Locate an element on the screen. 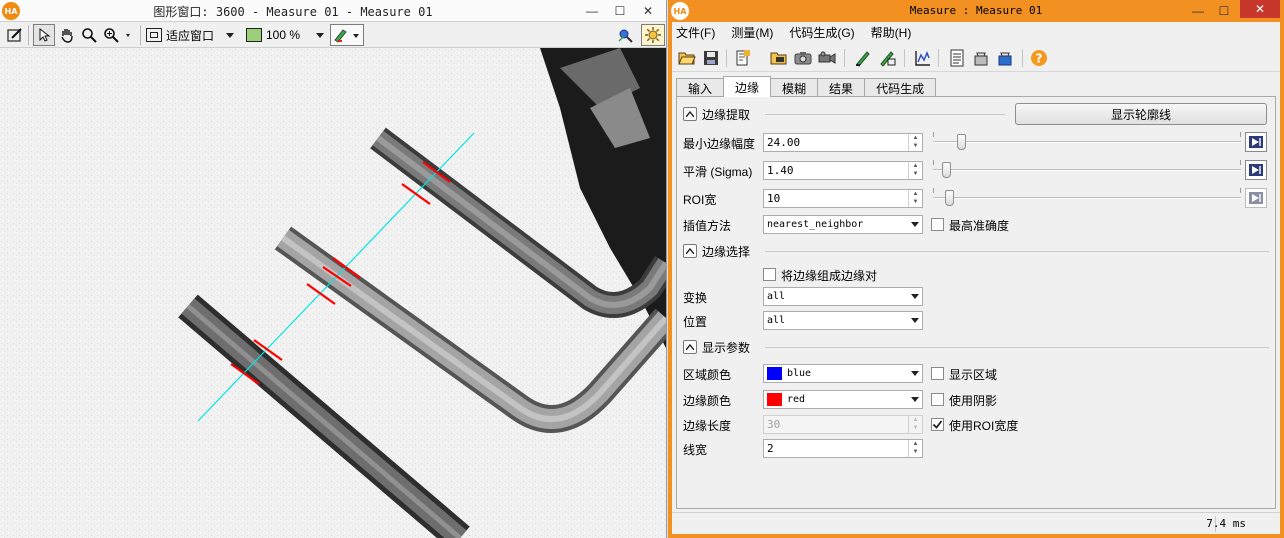 Image resolution: width=1284 pixels, height=538 pixels. save-icon is located at coordinates (711, 58).